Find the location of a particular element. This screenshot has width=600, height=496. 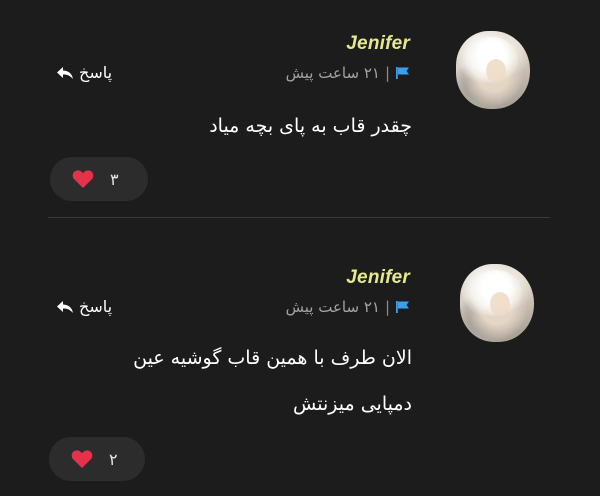

comment-text: چقدر قاب به پای بچه میاد is located at coordinates (232, 126).